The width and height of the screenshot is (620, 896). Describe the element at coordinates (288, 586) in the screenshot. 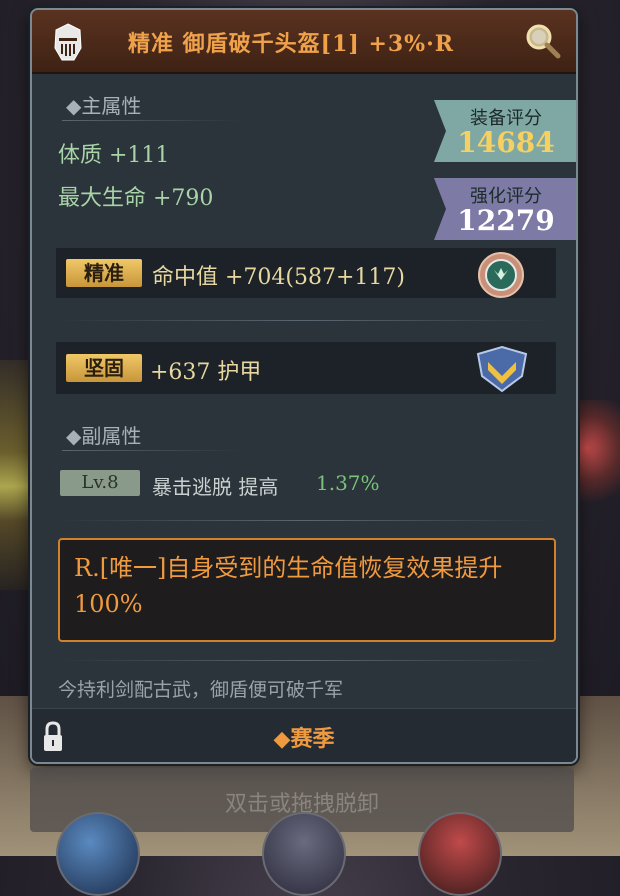

I see `special-effect-text: R.[唯一]自身受到的生命值恢复效果提升100%` at that location.